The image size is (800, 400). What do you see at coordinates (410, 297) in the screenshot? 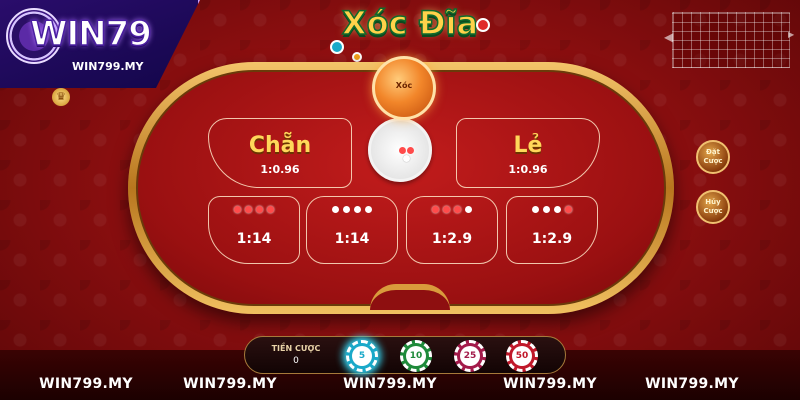
I see `table-notch` at bounding box center [410, 297].